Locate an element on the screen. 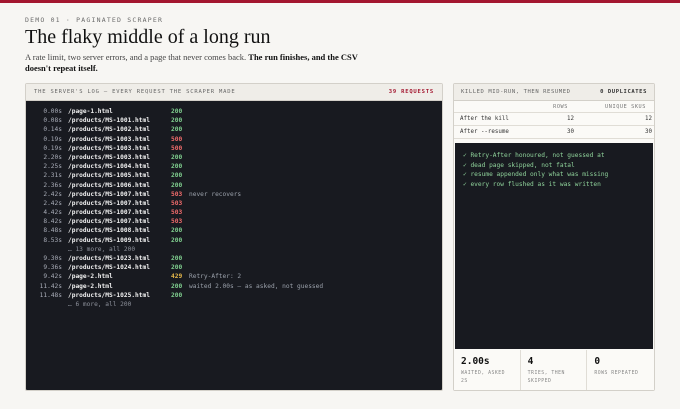  log-row: 2.20s/products/MS-1003.html 200 is located at coordinates (234, 157).